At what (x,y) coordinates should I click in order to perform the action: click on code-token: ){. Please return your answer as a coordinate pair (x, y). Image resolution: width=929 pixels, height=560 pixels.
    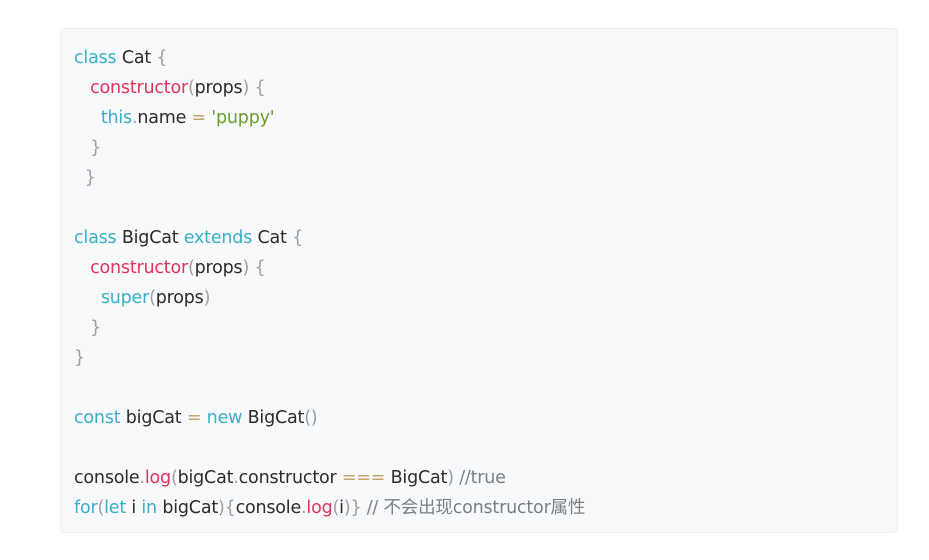
    Looking at the image, I should click on (227, 508).